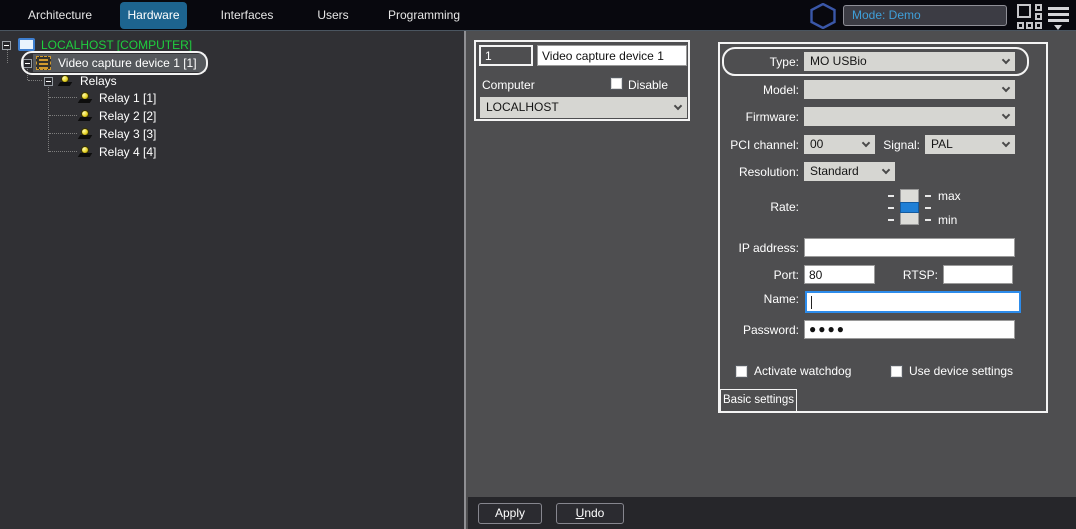  I want to click on port-label: Port:, so click(786, 274).